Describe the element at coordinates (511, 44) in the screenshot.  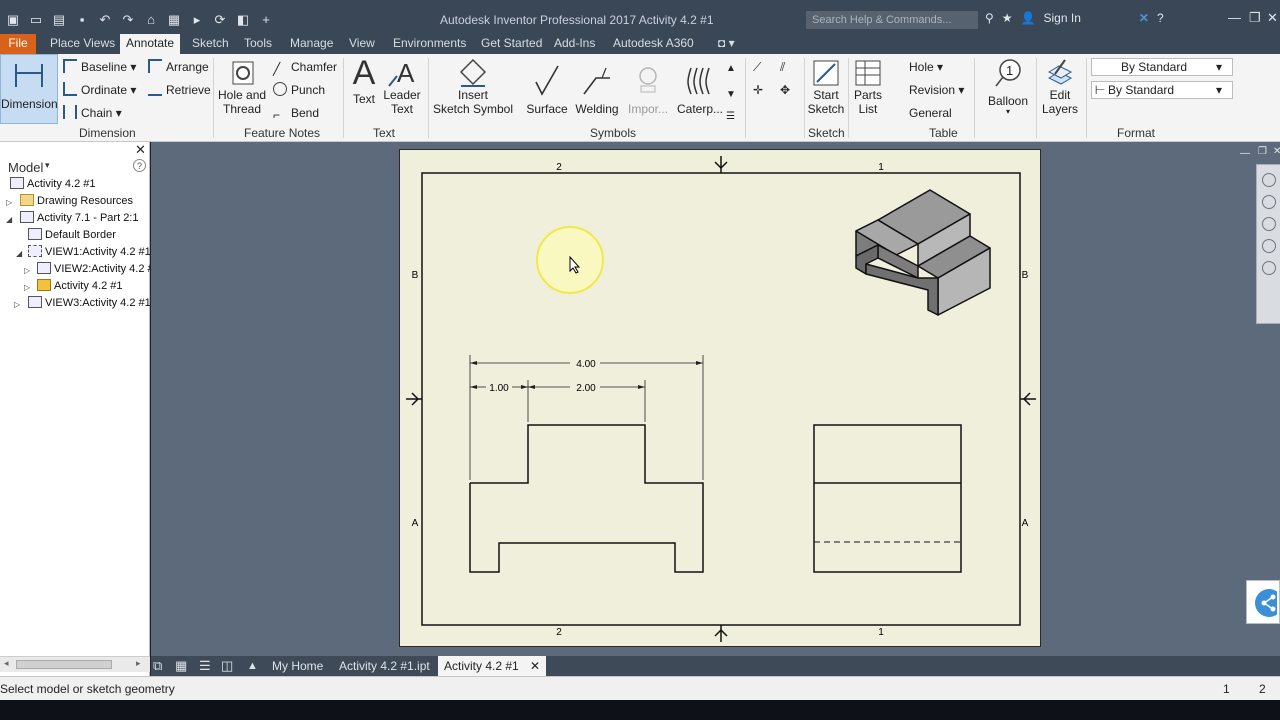
I see `tab-get-started: Get Started` at that location.